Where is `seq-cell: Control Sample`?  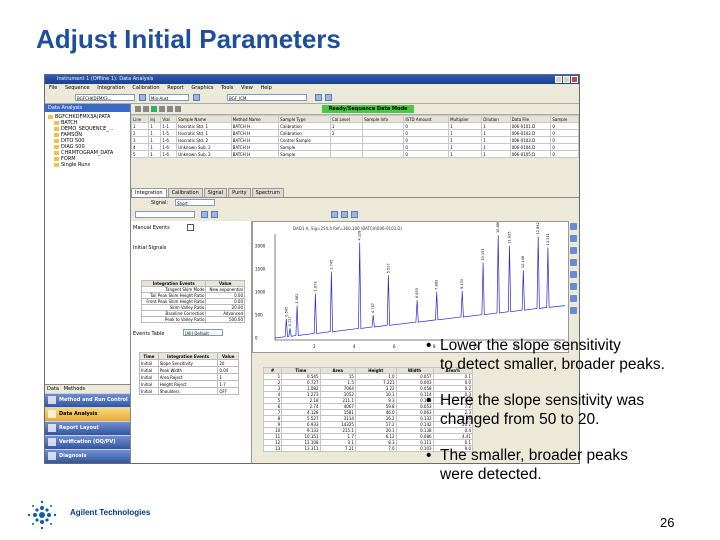 seq-cell: Control Sample is located at coordinates (304, 140).